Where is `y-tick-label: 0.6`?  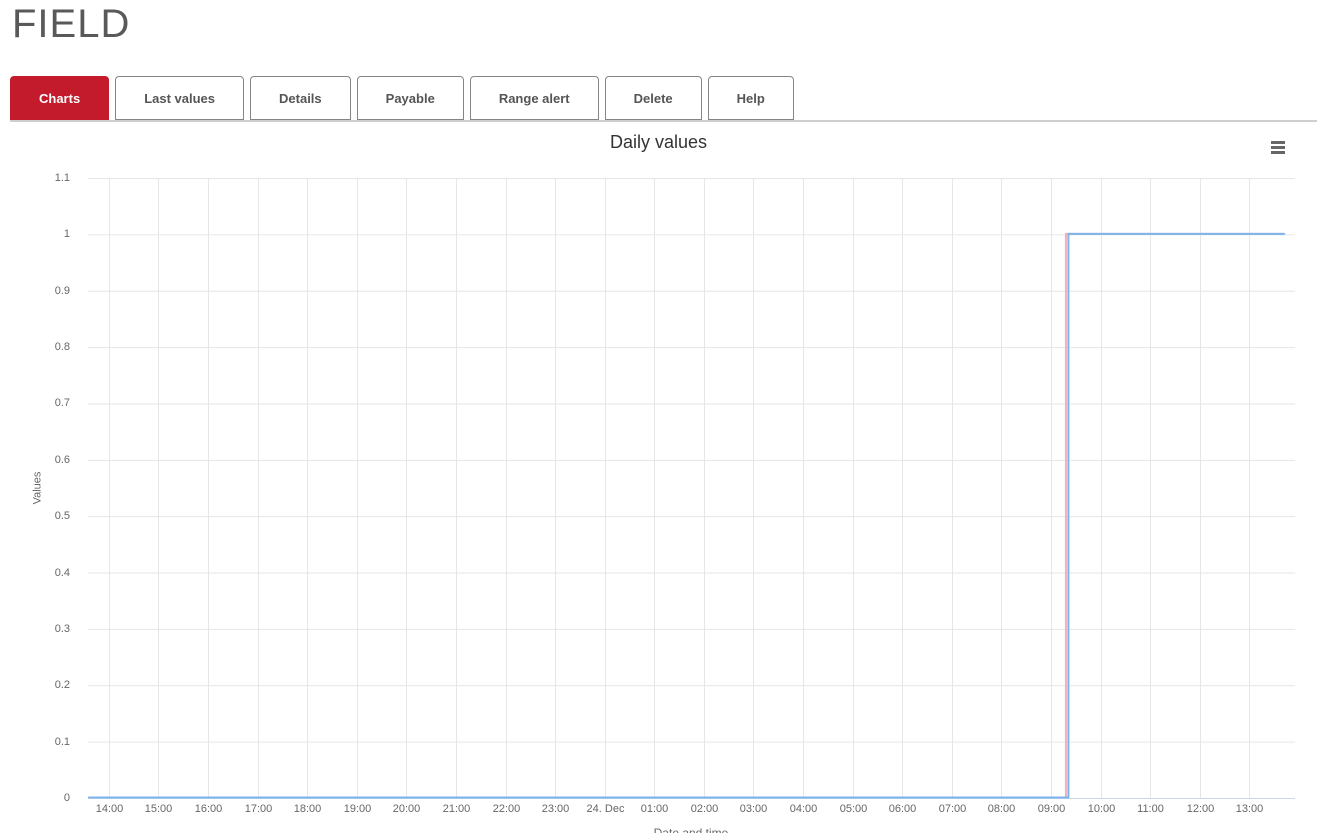
y-tick-label: 0.6 is located at coordinates (62, 459).